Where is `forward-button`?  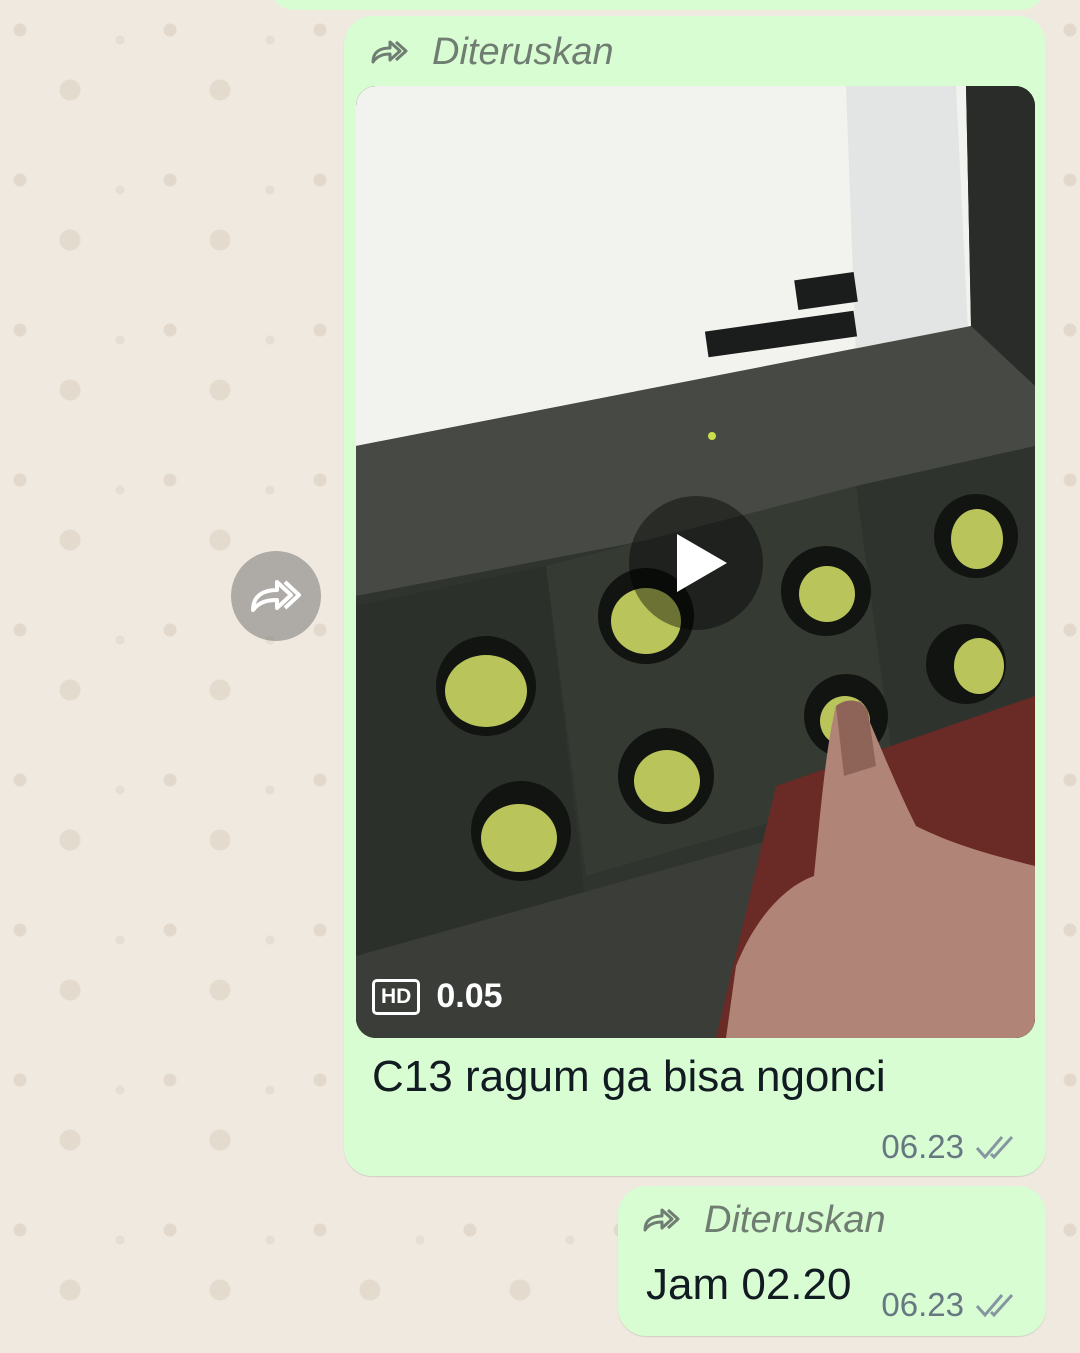 forward-button is located at coordinates (276, 596).